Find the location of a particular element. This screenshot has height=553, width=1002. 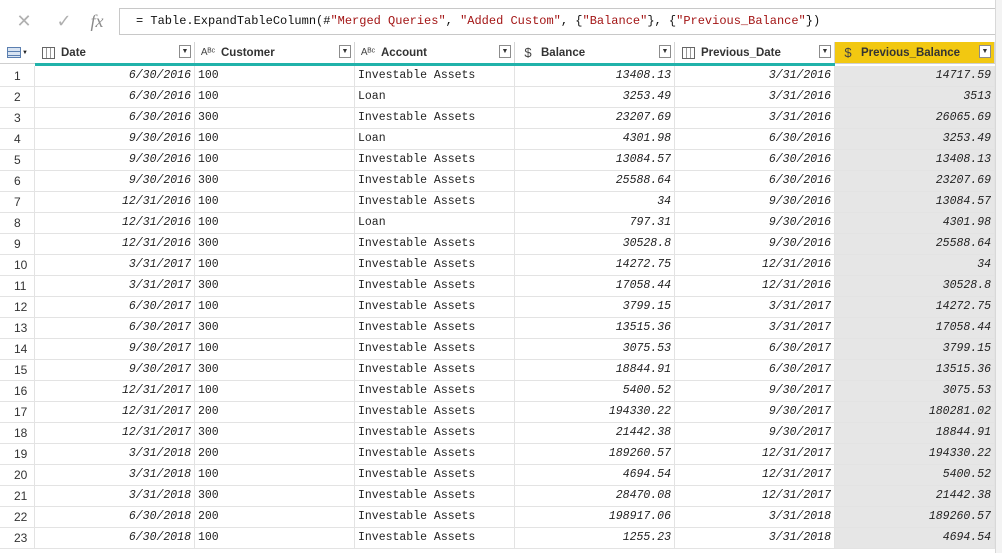

column-header-date: Date ▼ is located at coordinates (115, 52).